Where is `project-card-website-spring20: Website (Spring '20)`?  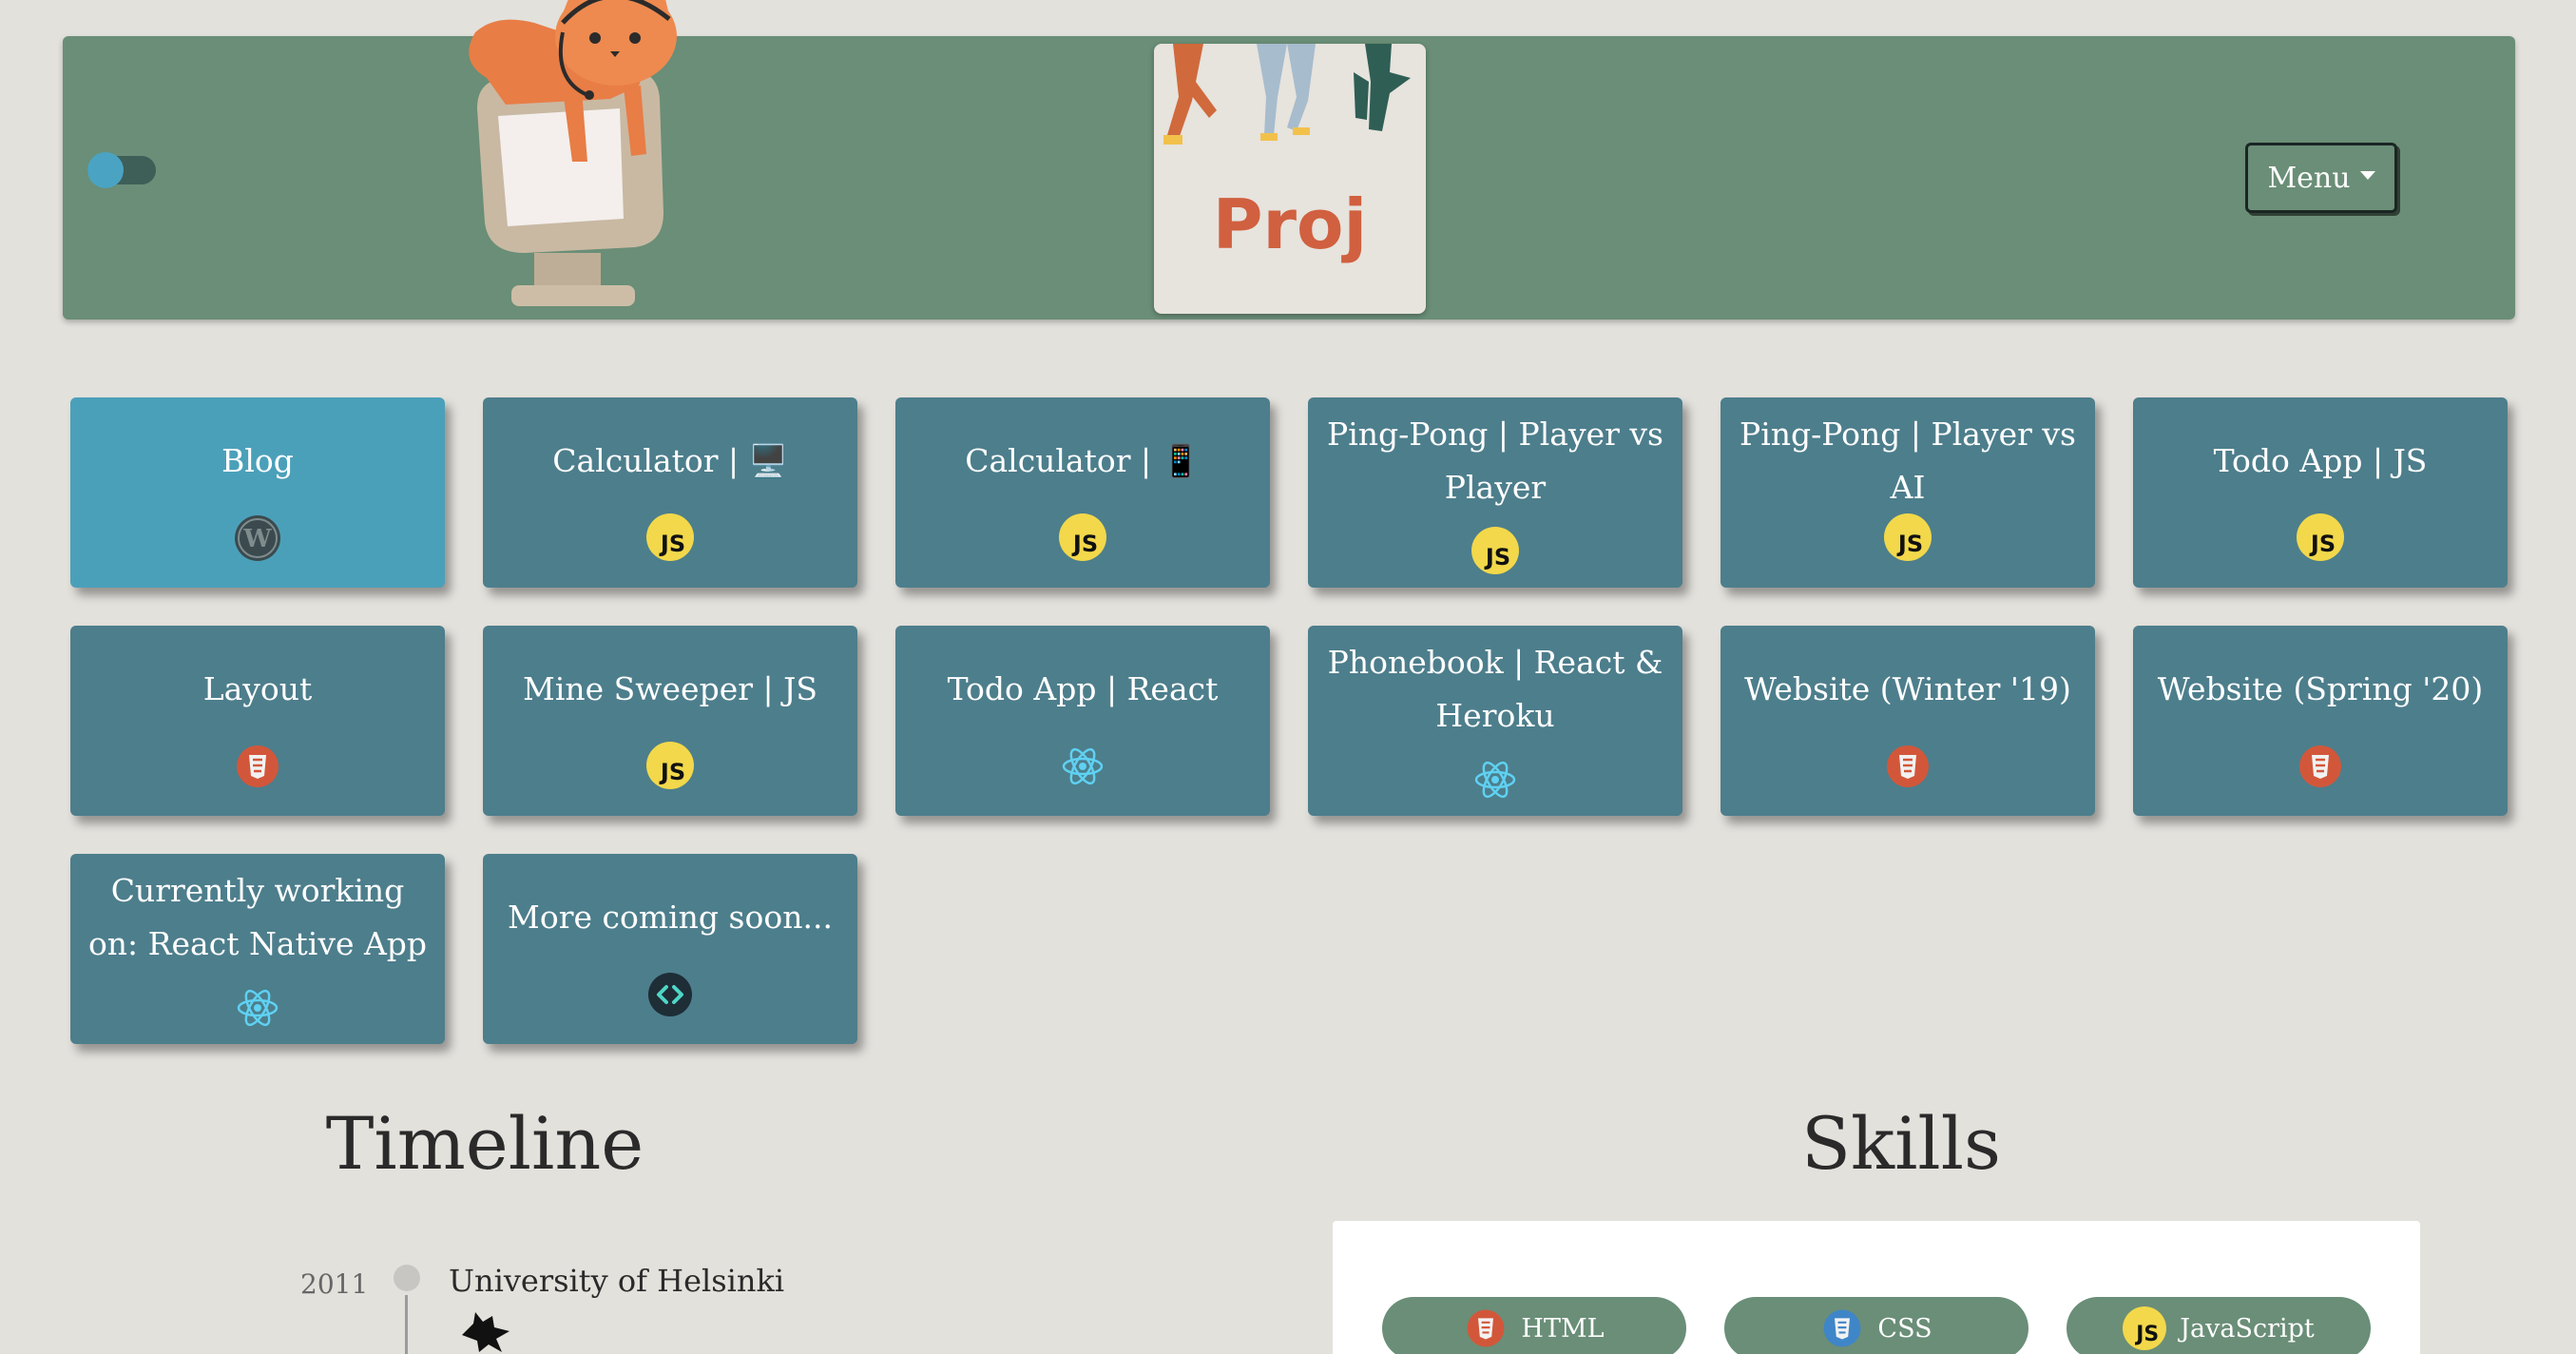
project-card-website-spring20: Website (Spring '20) is located at coordinates (2320, 721).